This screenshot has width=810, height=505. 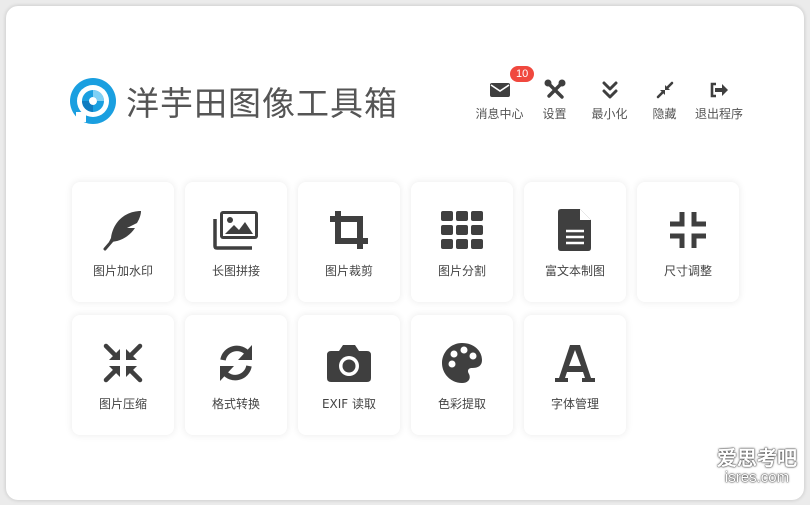 I want to click on tool-watermark: 图片加水印, so click(x=123, y=242).